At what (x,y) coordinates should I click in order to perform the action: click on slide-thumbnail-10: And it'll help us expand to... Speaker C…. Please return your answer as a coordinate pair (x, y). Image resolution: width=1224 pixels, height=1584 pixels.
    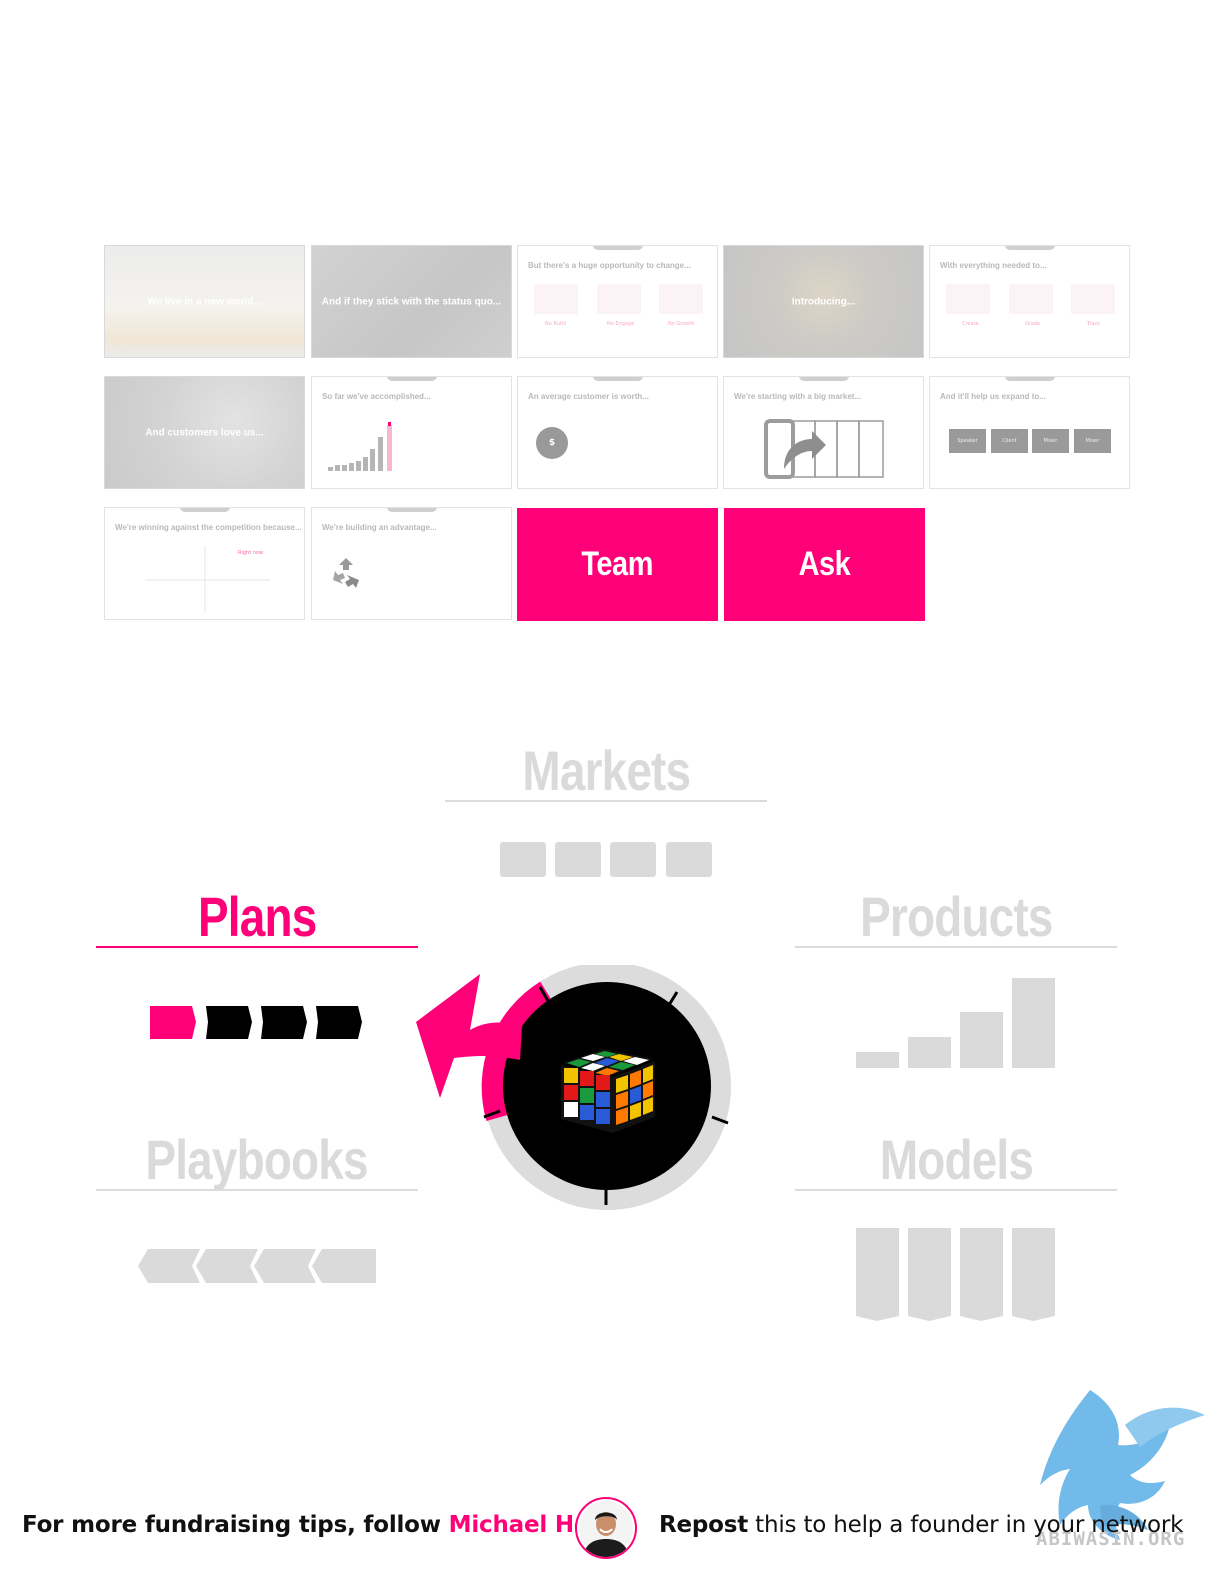
    Looking at the image, I should click on (1029, 432).